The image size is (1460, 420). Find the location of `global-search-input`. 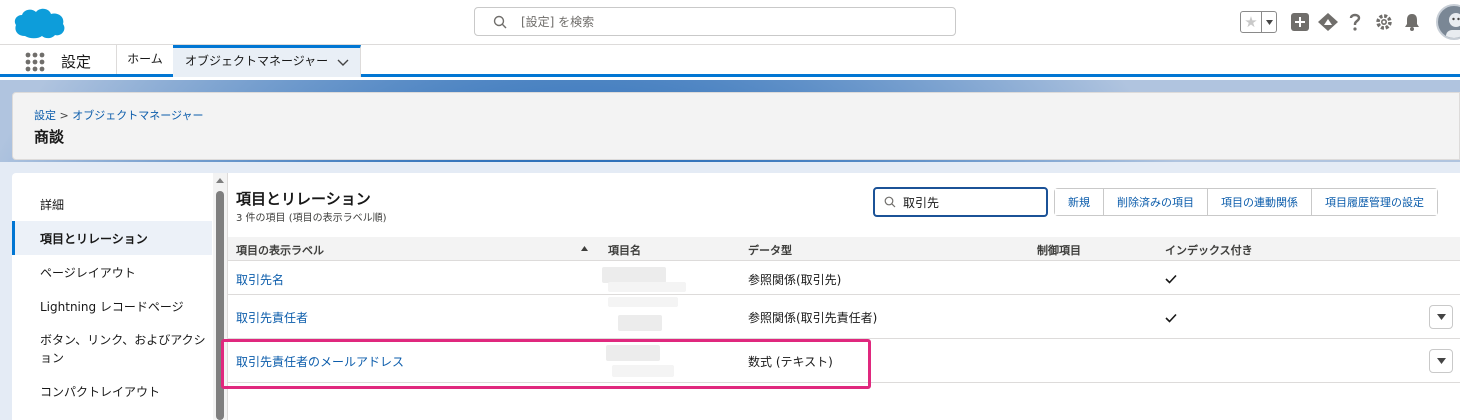

global-search-input is located at coordinates (731, 22).